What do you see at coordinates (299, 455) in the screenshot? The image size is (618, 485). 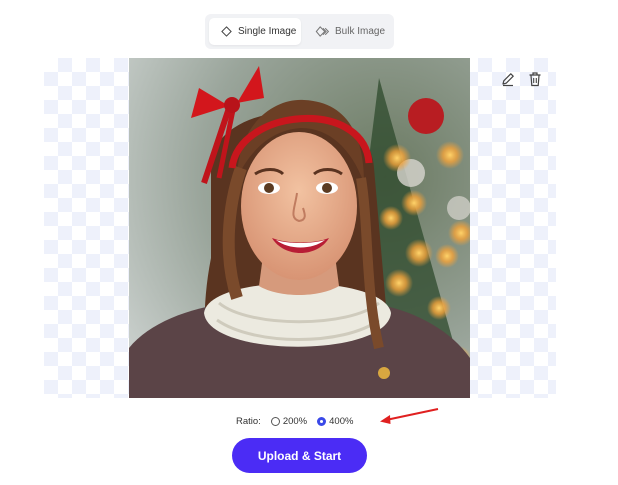 I see `upload-start-button: Upload & Start` at bounding box center [299, 455].